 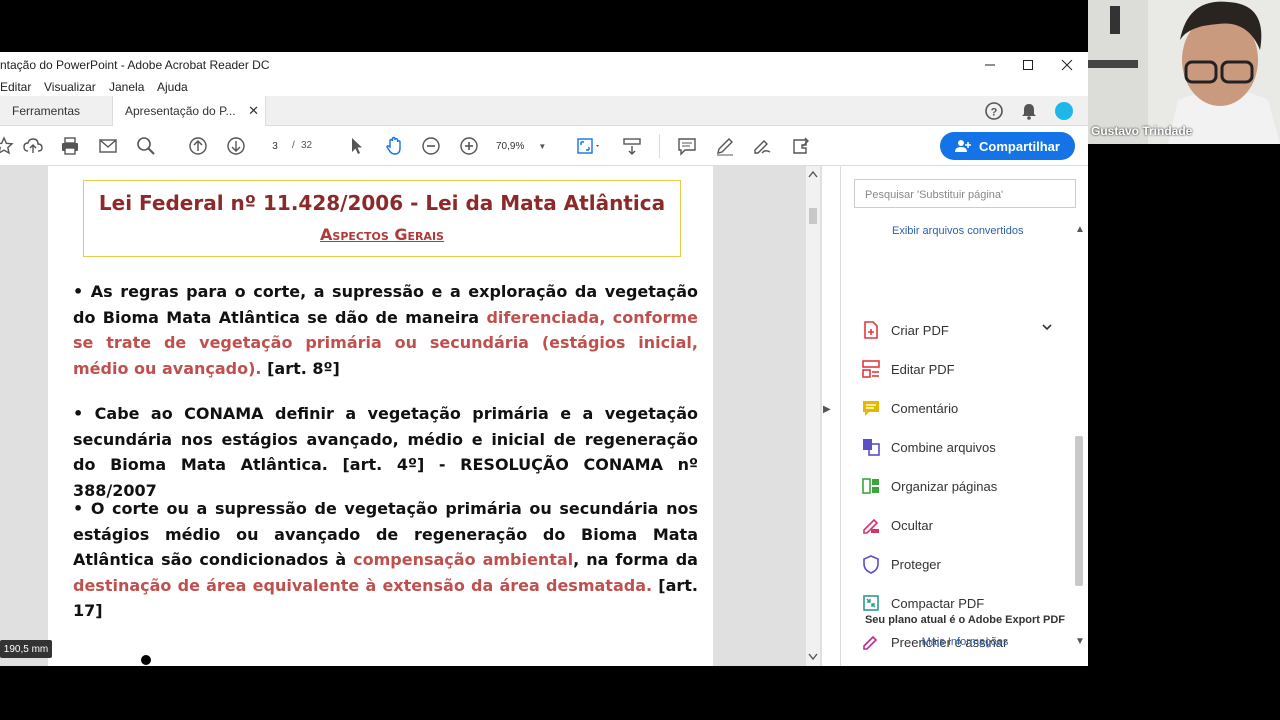 I want to click on help-icon: ?, so click(x=994, y=111).